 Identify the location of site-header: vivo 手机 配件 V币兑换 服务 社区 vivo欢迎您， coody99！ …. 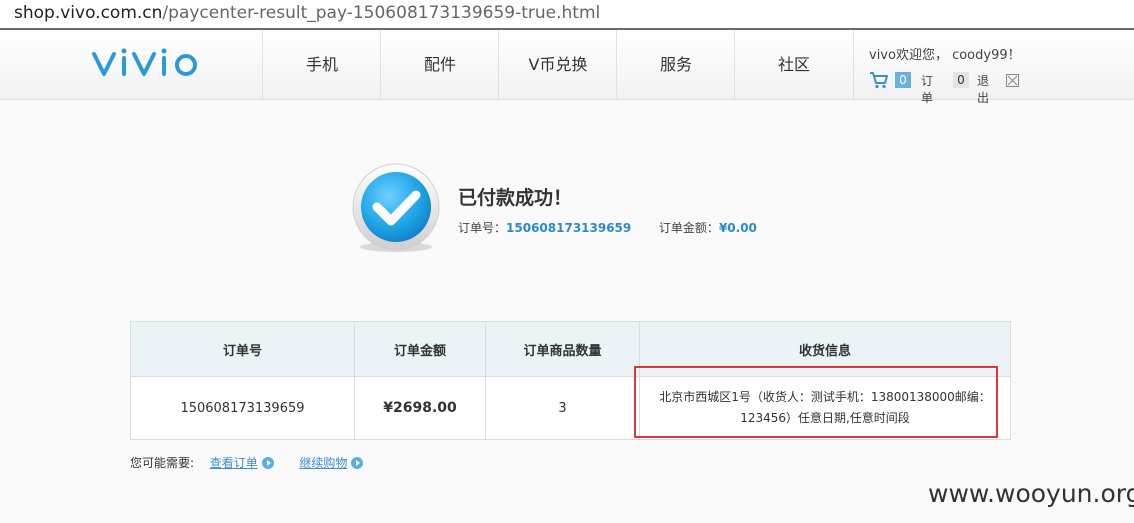
(567, 67).